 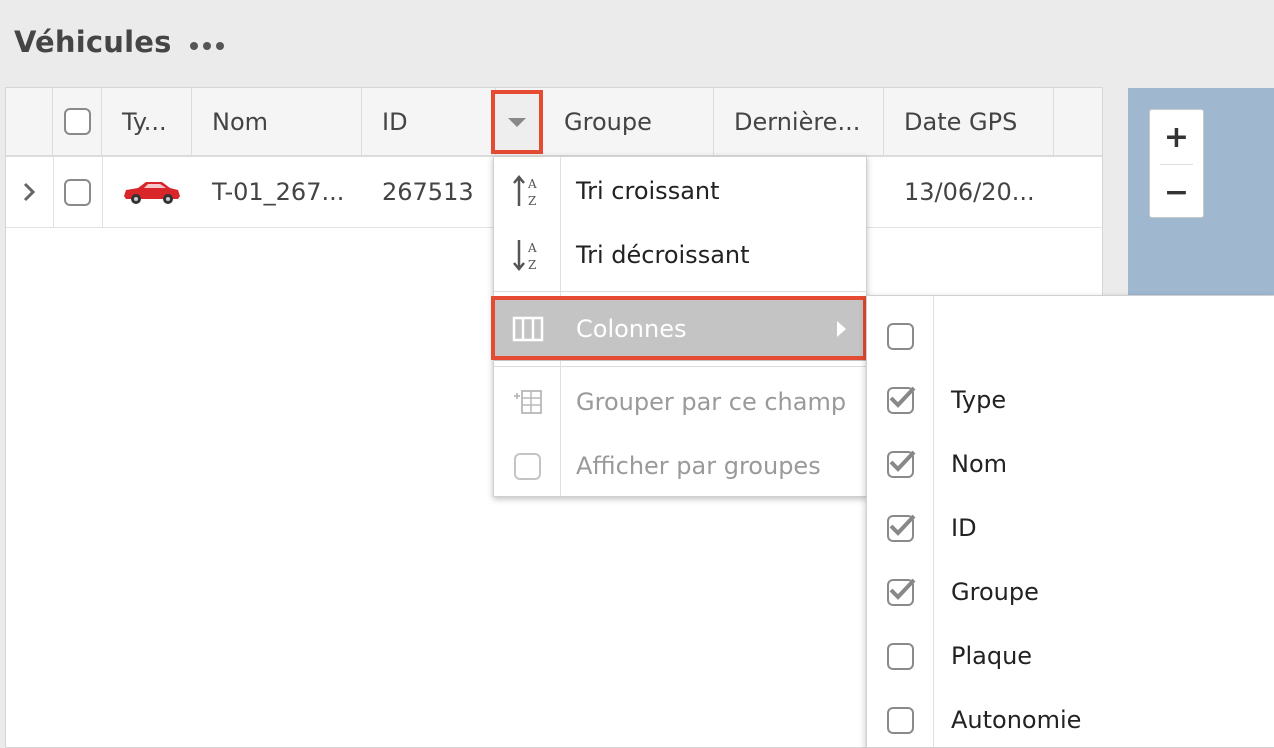 I want to click on column-header-date-gps: Date GPS, so click(x=969, y=121).